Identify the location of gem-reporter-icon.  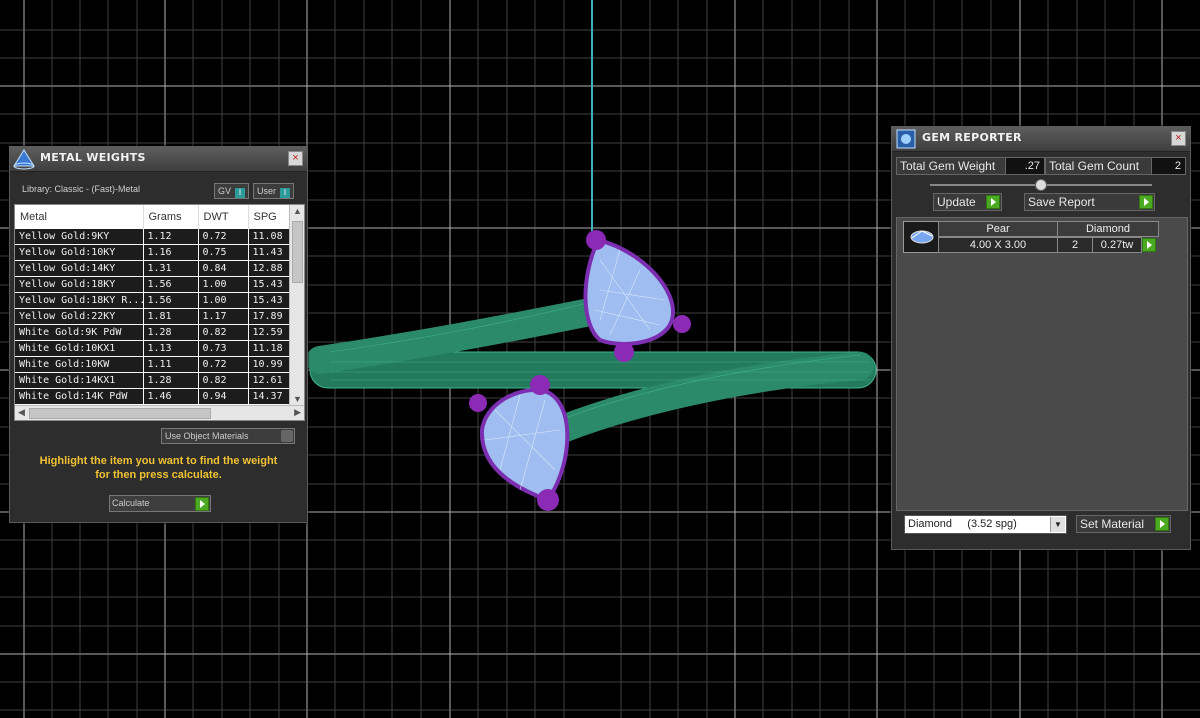
(906, 139).